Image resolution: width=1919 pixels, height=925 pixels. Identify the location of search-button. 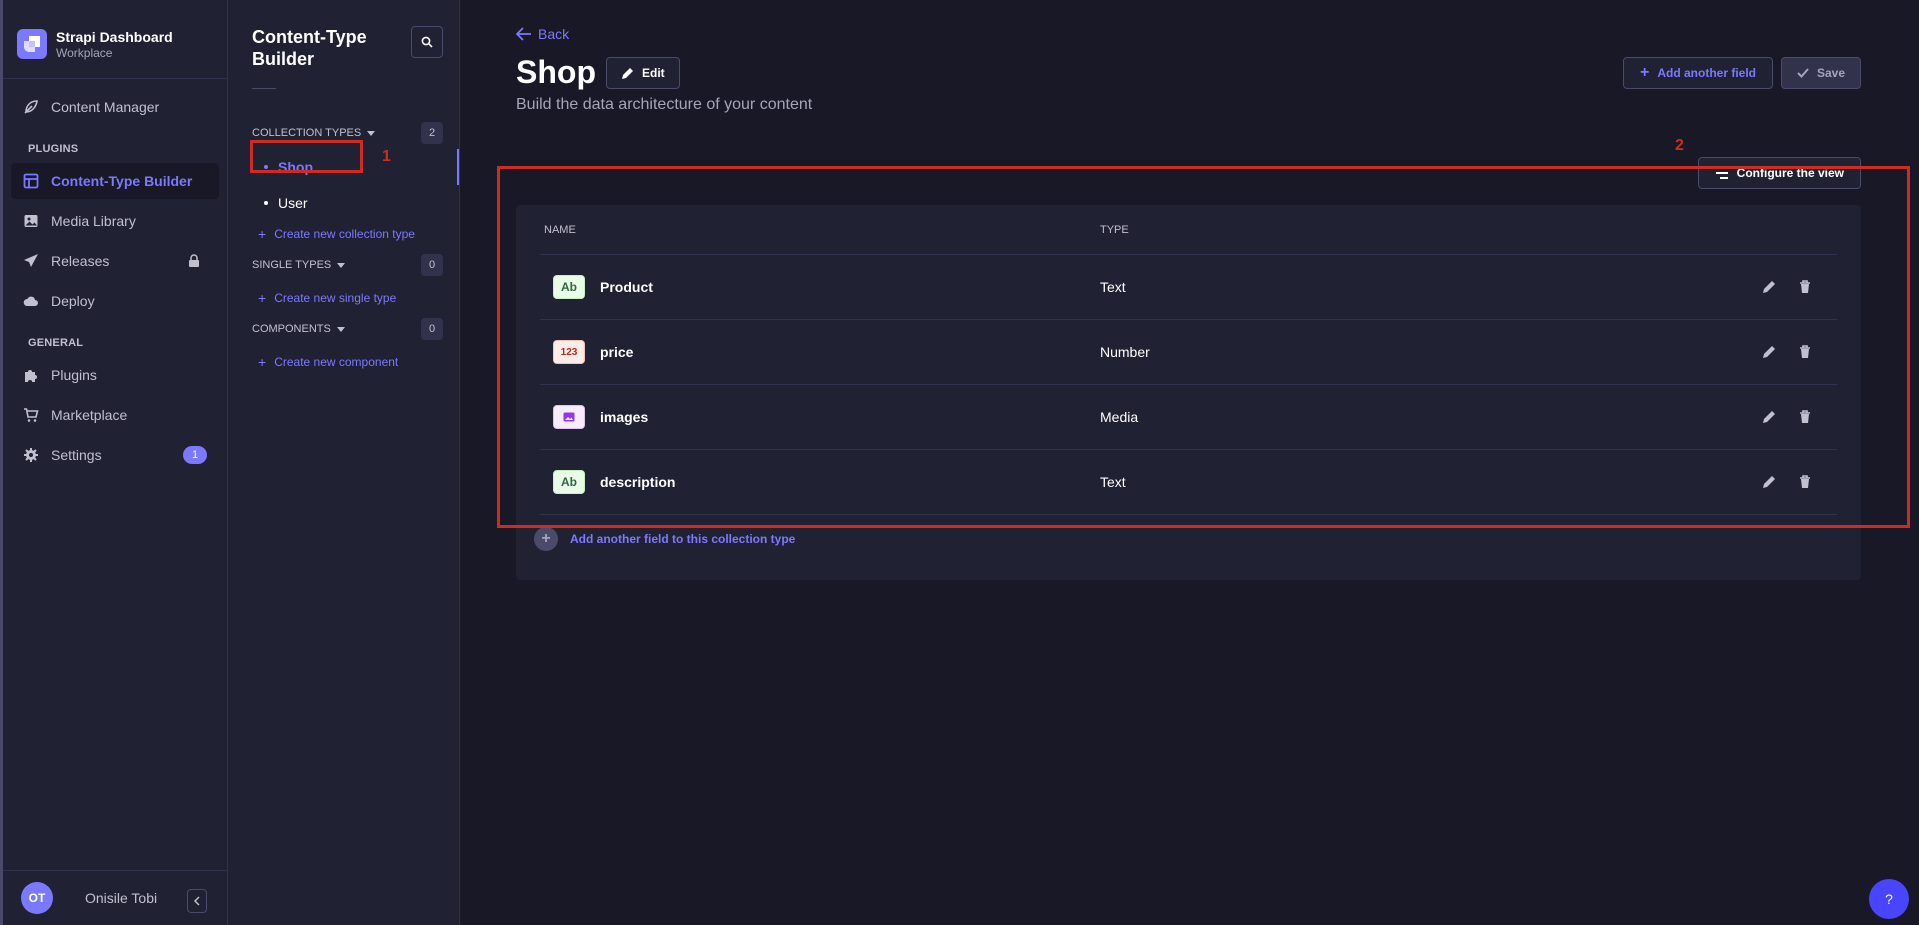
(427, 42).